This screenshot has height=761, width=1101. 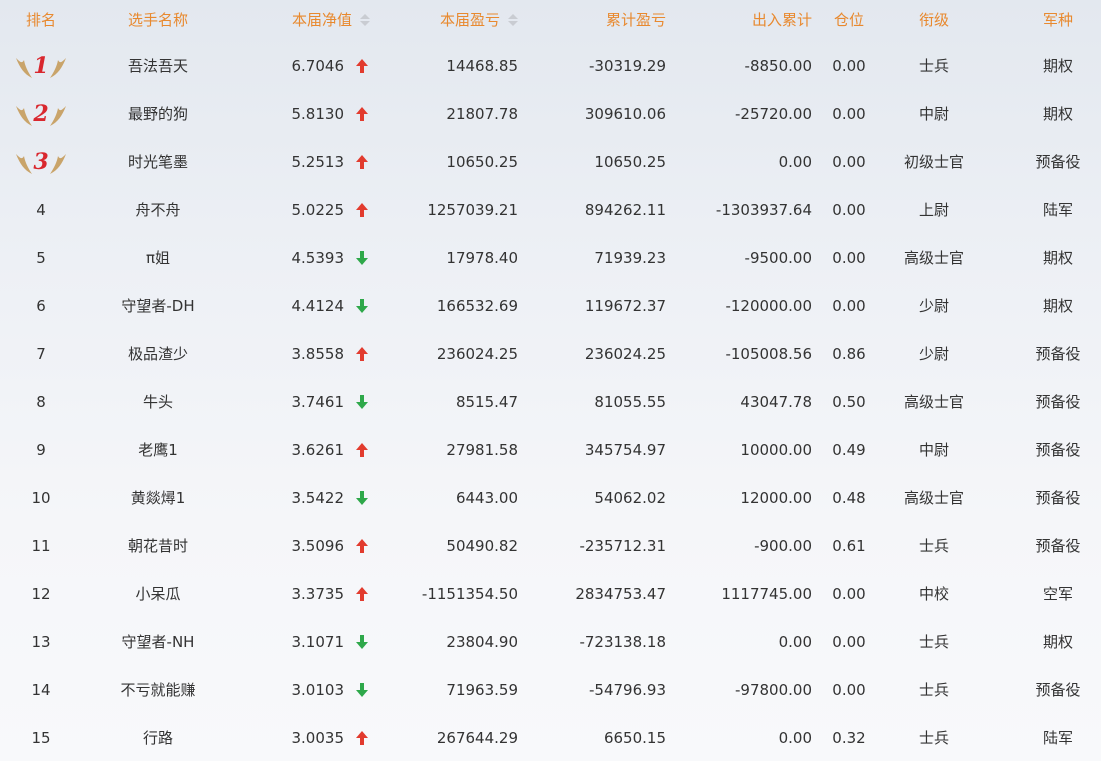 What do you see at coordinates (849, 449) in the screenshot?
I see `position-value: 0.49` at bounding box center [849, 449].